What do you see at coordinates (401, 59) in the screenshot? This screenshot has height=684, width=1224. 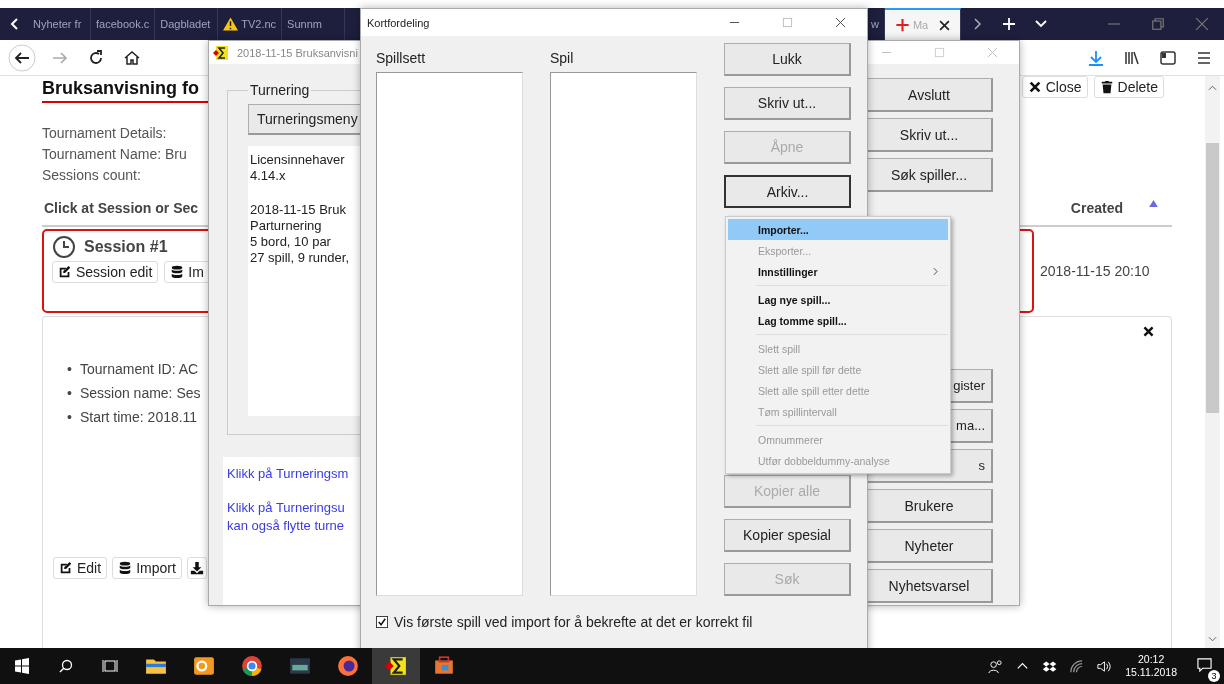 I see `list-label: Spillsett` at bounding box center [401, 59].